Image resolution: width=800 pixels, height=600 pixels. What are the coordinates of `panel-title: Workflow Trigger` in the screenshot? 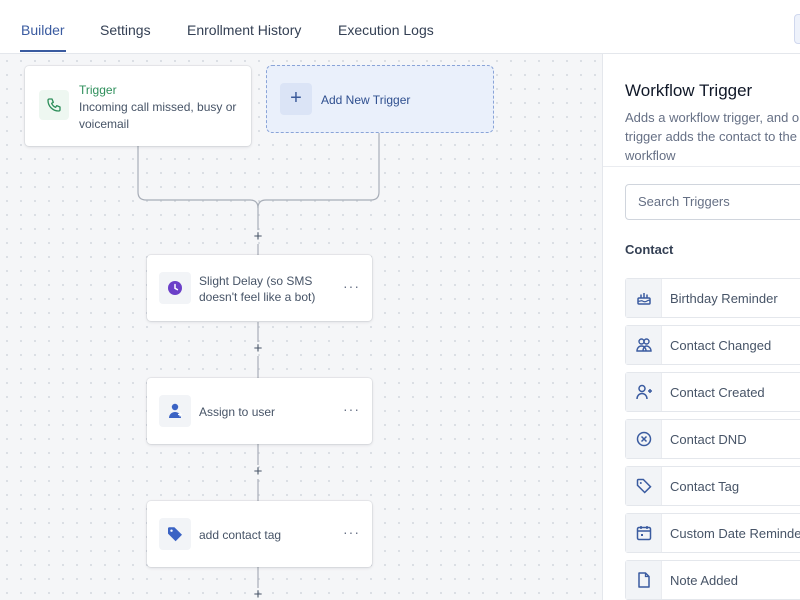 It's located at (689, 90).